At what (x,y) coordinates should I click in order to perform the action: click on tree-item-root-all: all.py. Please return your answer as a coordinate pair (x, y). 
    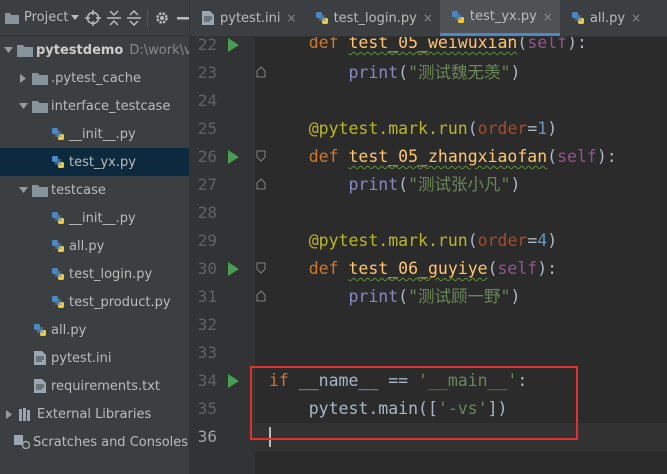
    Looking at the image, I should click on (94, 330).